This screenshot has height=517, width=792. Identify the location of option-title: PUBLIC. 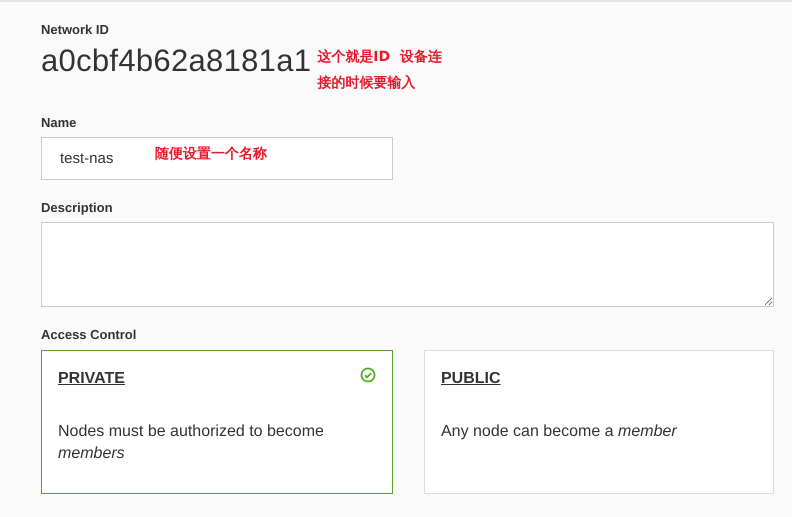
(471, 379).